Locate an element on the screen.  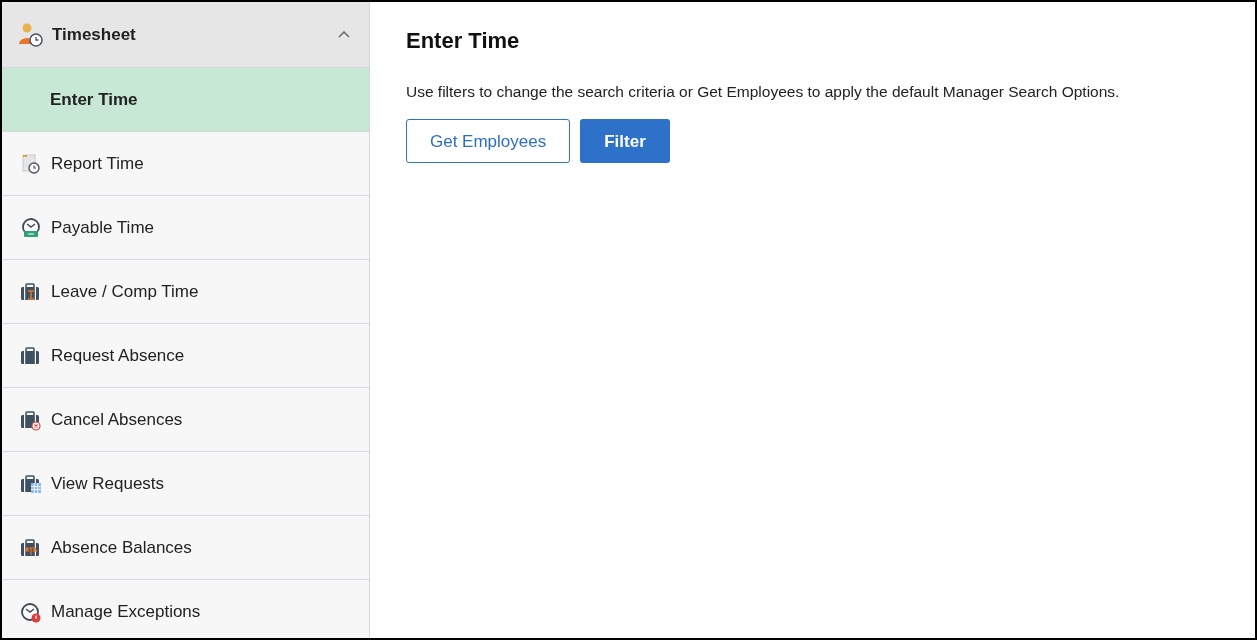
briefcase-icon is located at coordinates (31, 355).